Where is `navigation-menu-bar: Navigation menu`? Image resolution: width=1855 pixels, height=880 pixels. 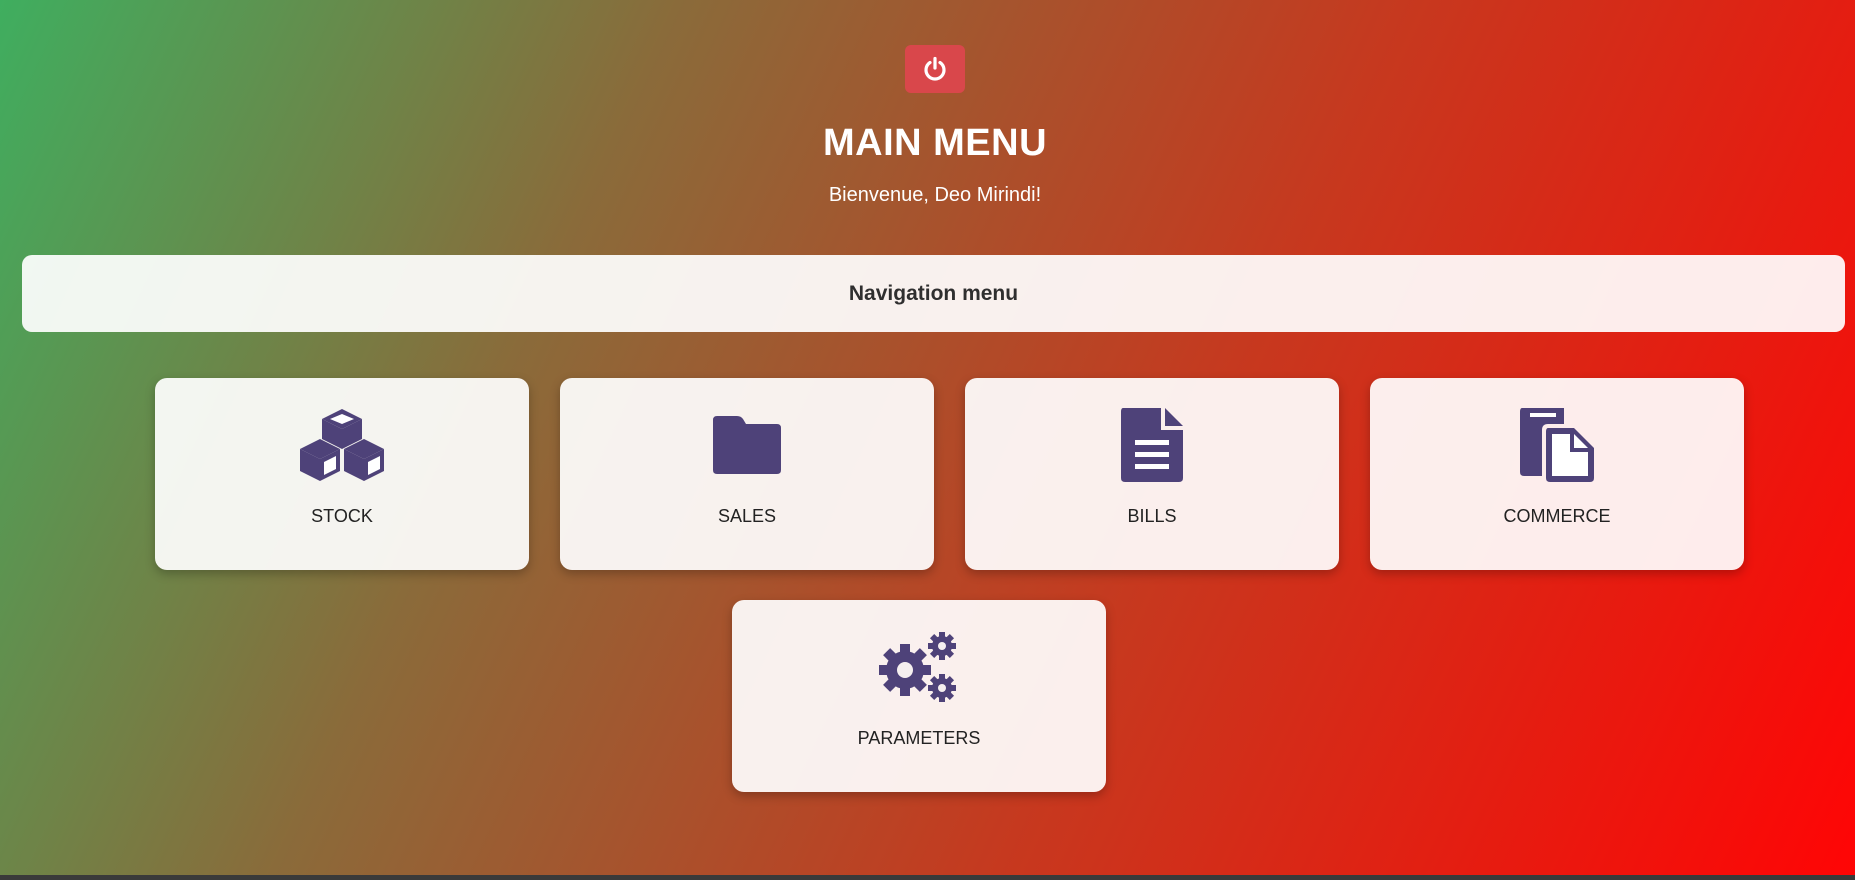 navigation-menu-bar: Navigation menu is located at coordinates (933, 293).